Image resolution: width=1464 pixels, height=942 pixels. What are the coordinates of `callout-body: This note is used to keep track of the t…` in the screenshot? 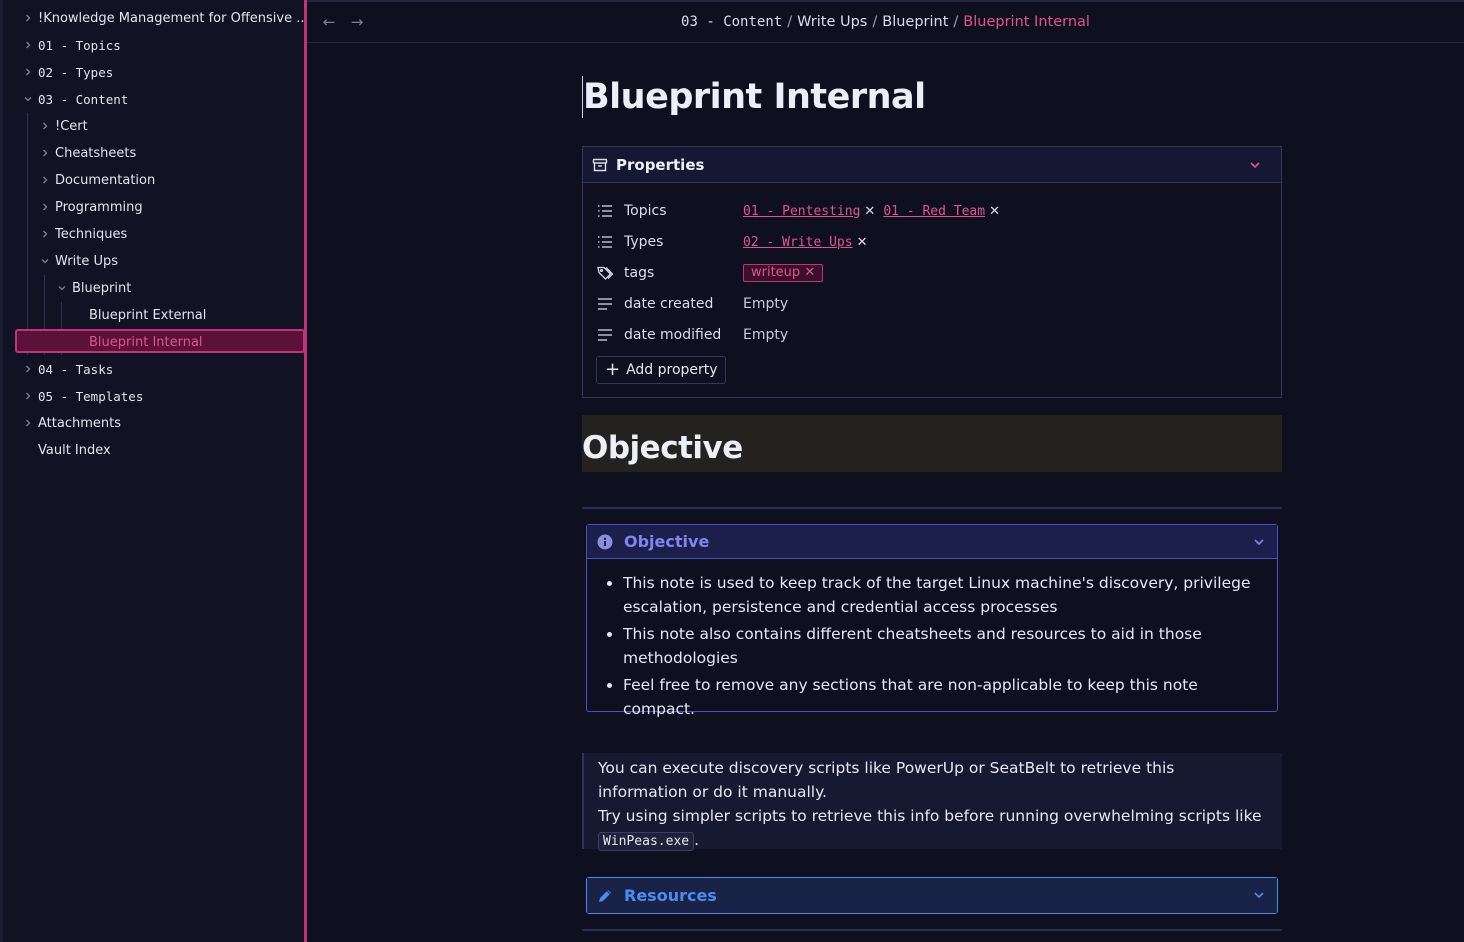 It's located at (932, 647).